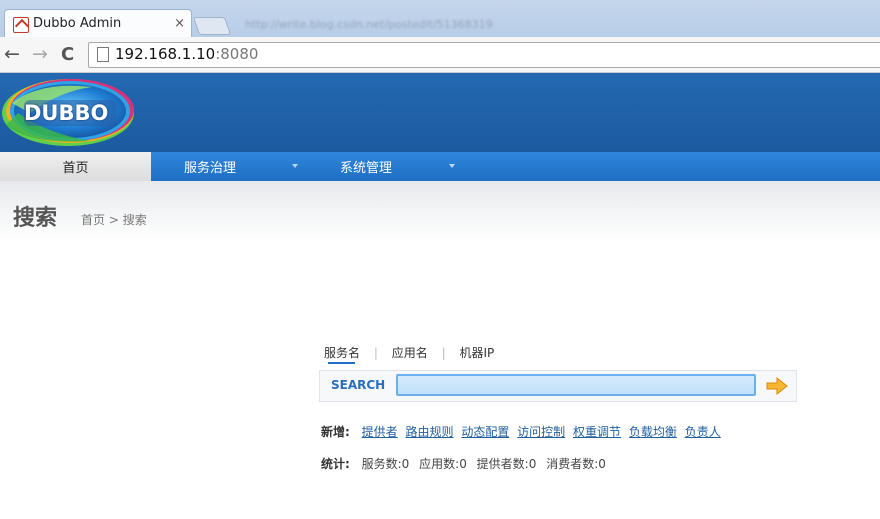  What do you see at coordinates (66, 113) in the screenshot?
I see `logo-text: DUBBO` at bounding box center [66, 113].